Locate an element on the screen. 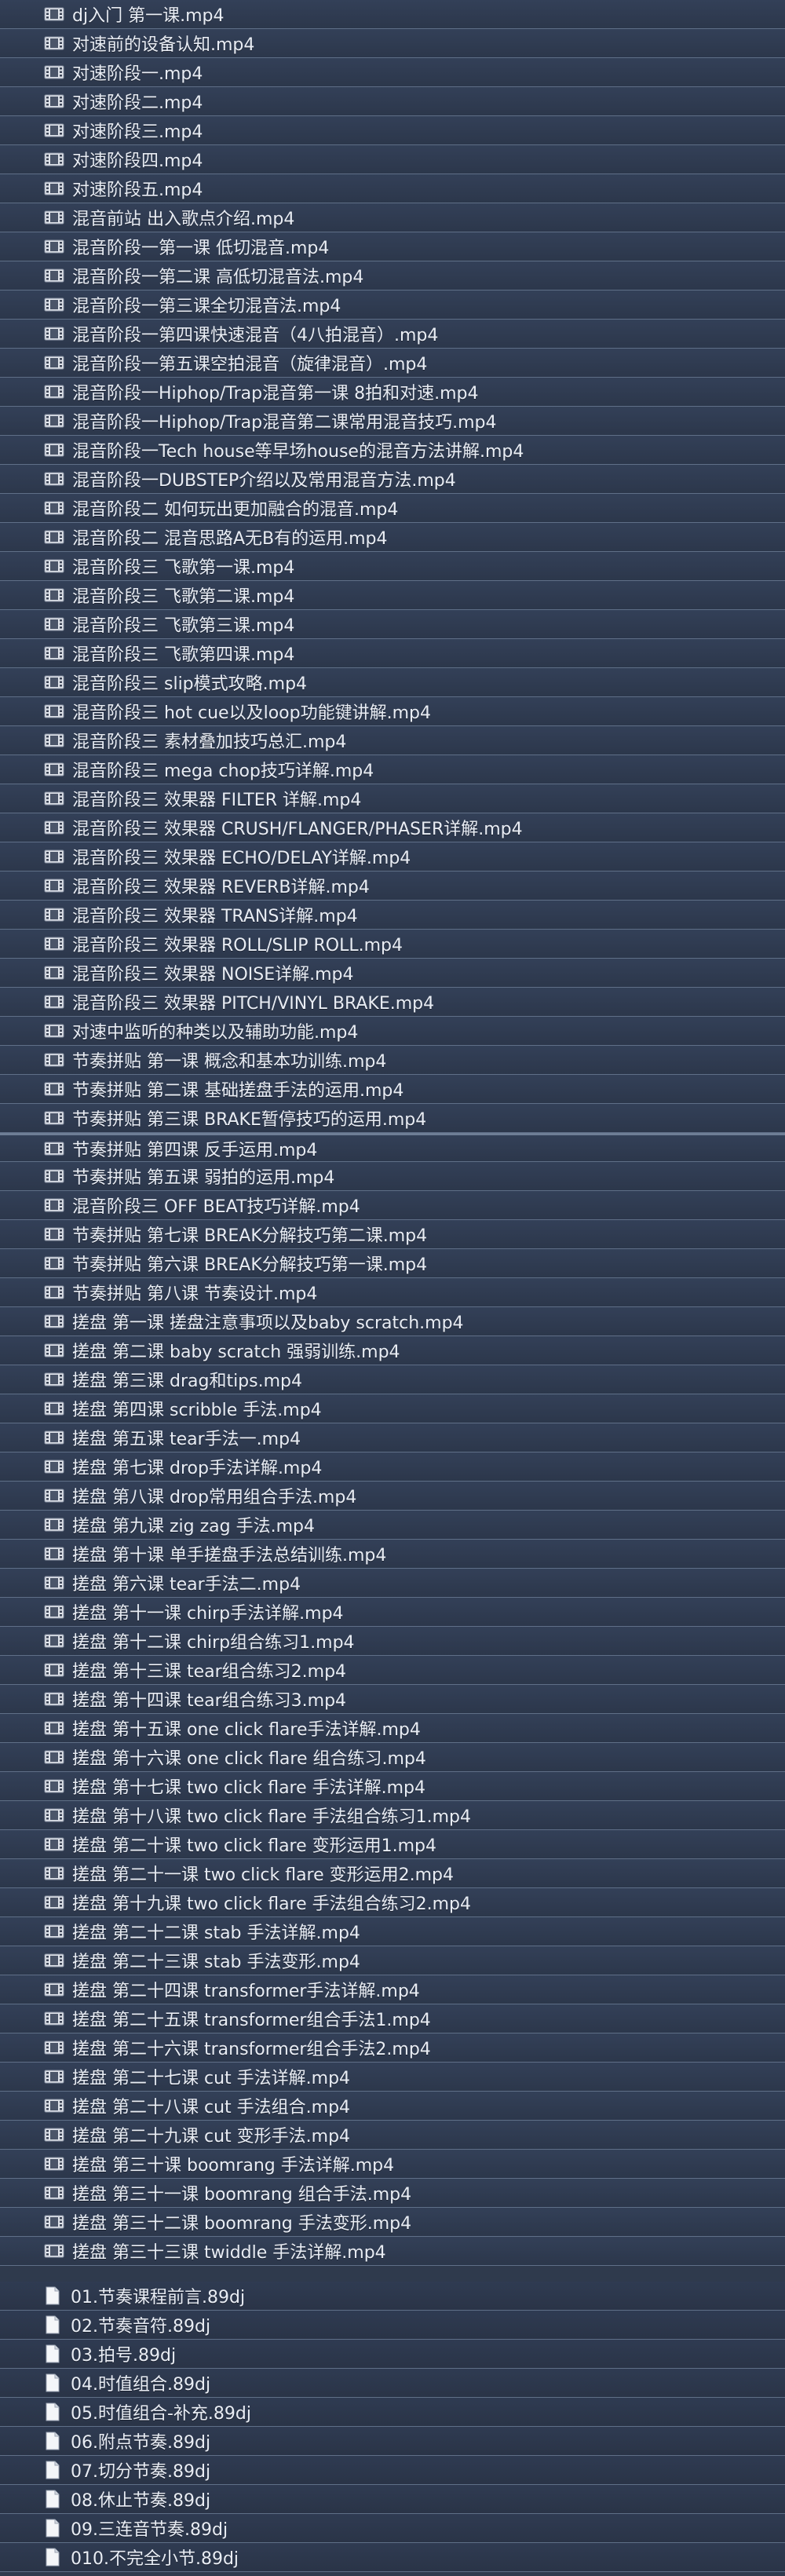 This screenshot has width=785, height=2576. video-file-row: 混音阶段三 飞歌第三课.mp4 is located at coordinates (392, 624).